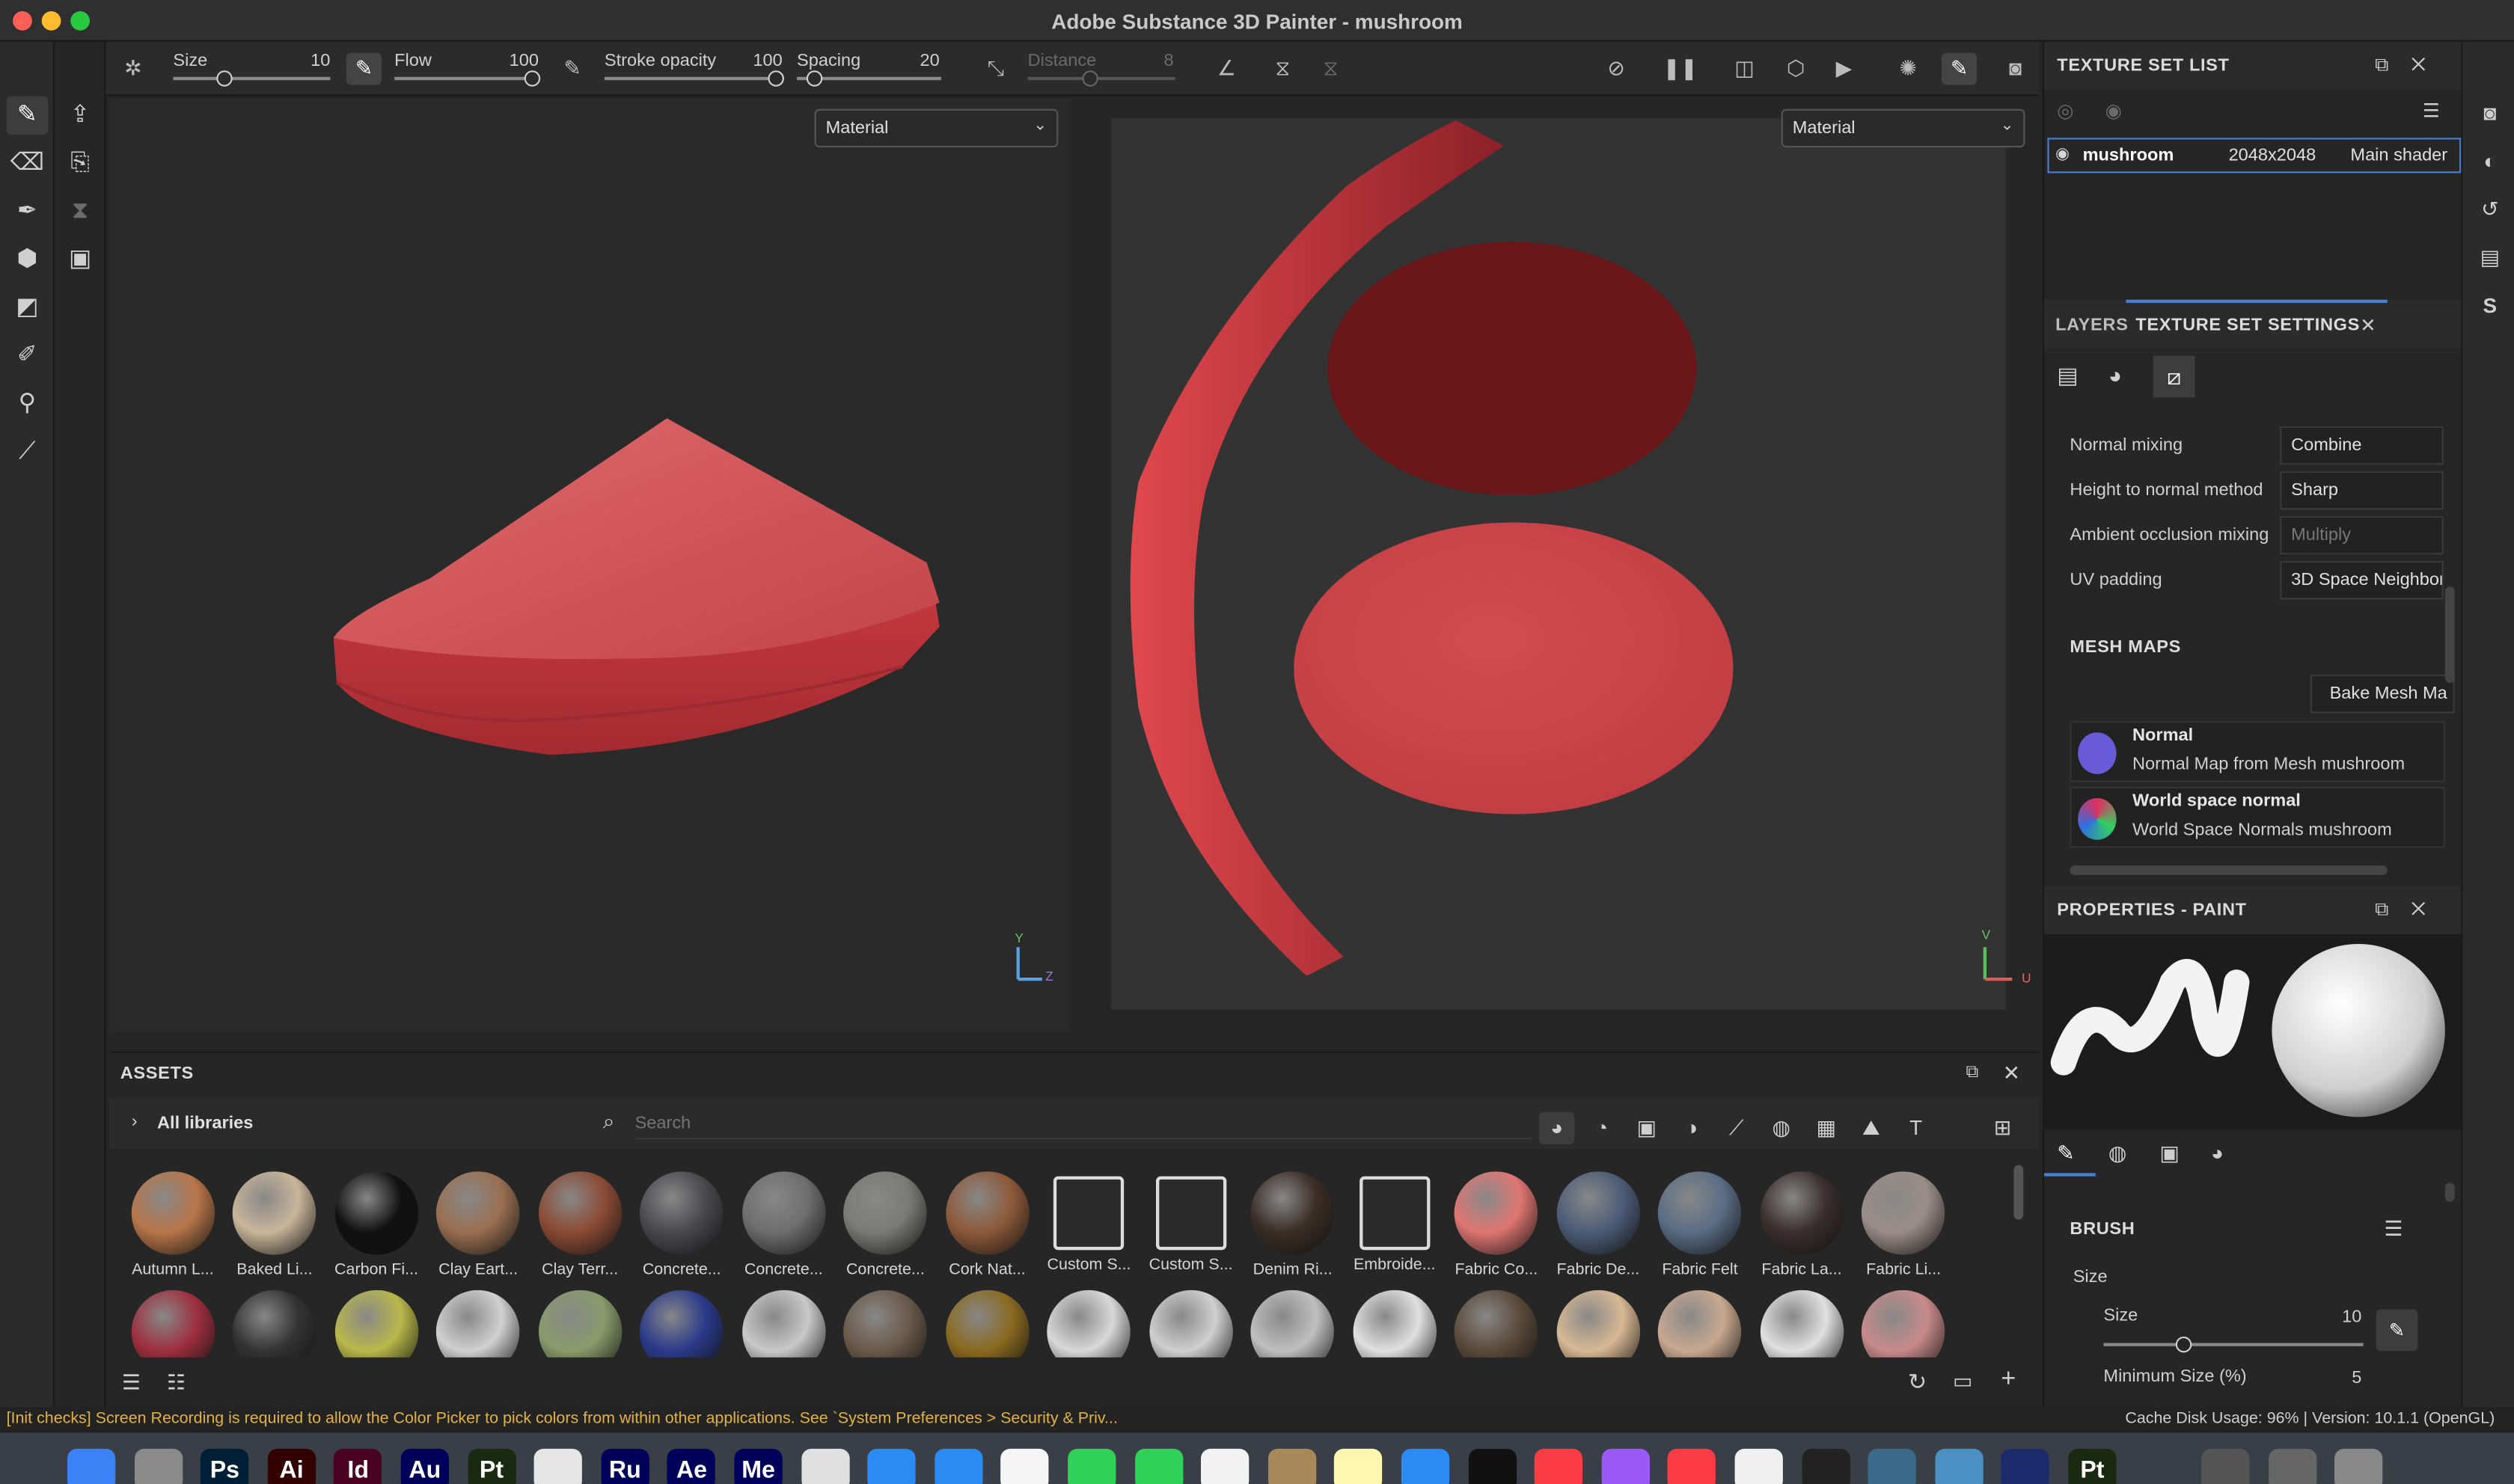  Describe the element at coordinates (2169, 1153) in the screenshot. I see `stencil-tab-icon: ▣` at that location.